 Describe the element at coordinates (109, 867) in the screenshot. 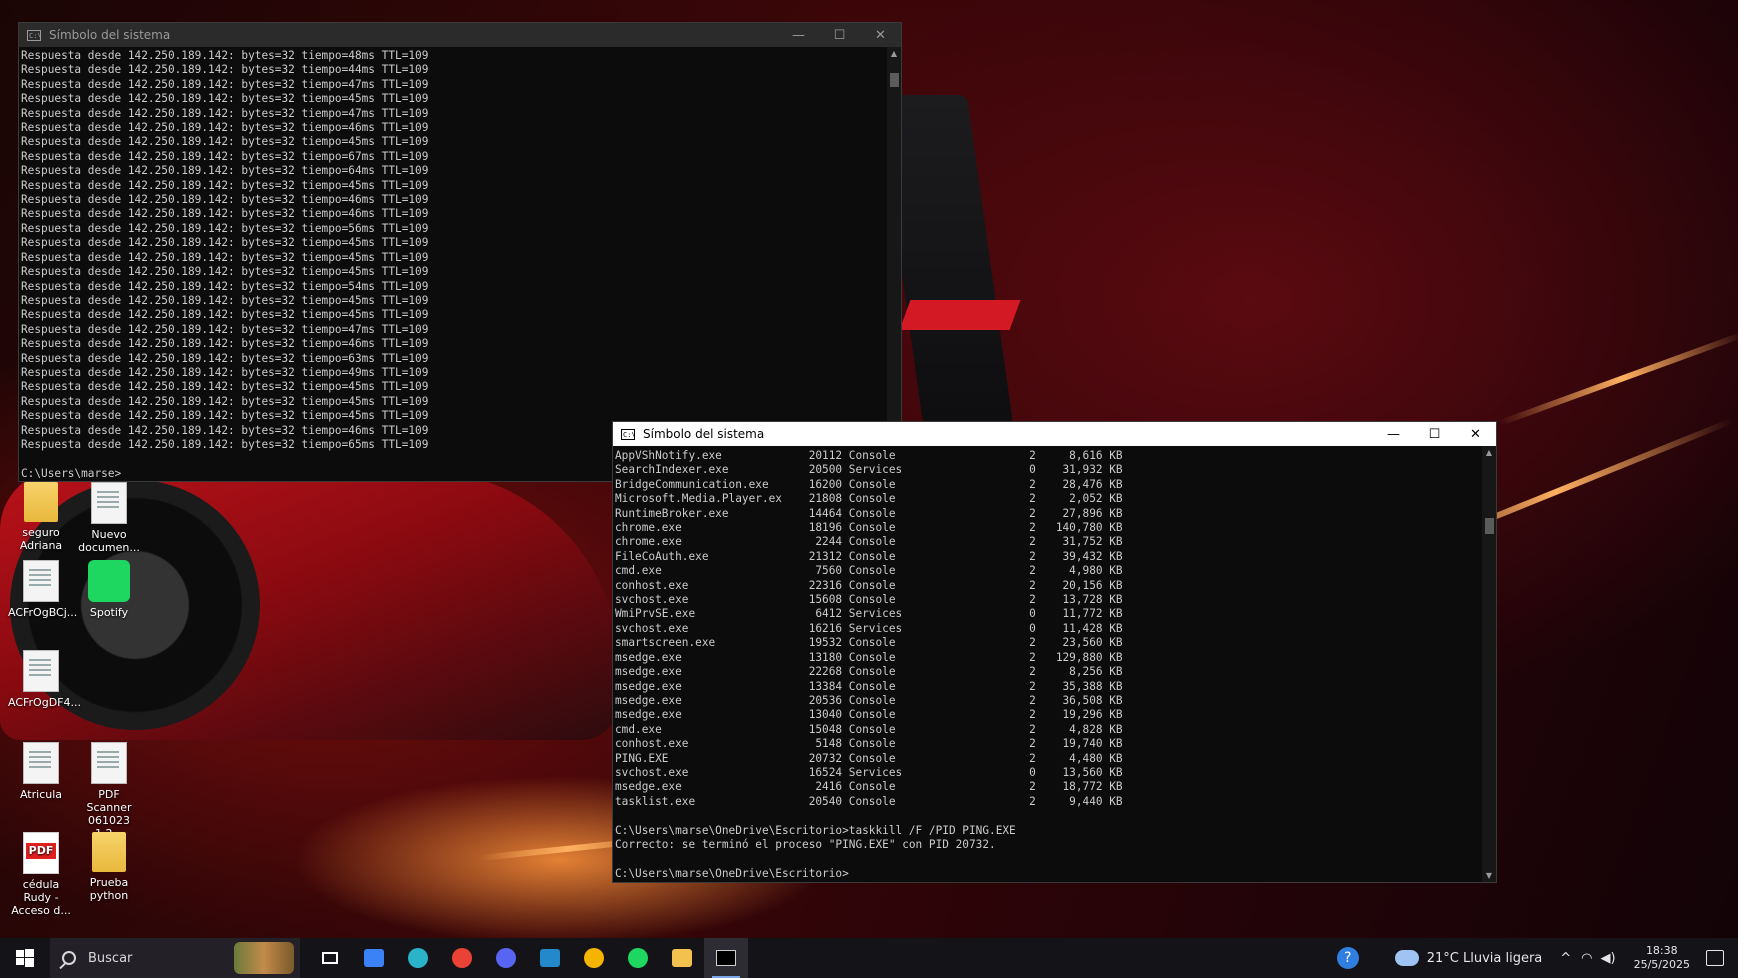

I see `desktop-icon: Prueba python` at that location.